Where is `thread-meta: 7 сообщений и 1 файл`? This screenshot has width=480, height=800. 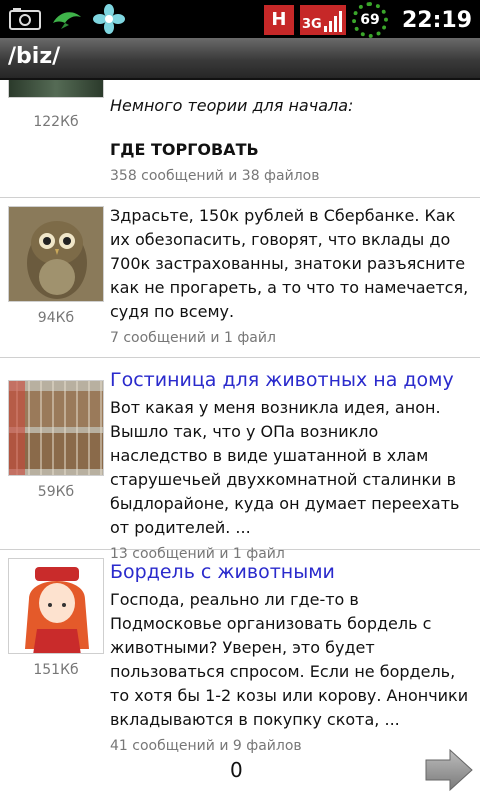 thread-meta: 7 сообщений и 1 файл is located at coordinates (193, 338).